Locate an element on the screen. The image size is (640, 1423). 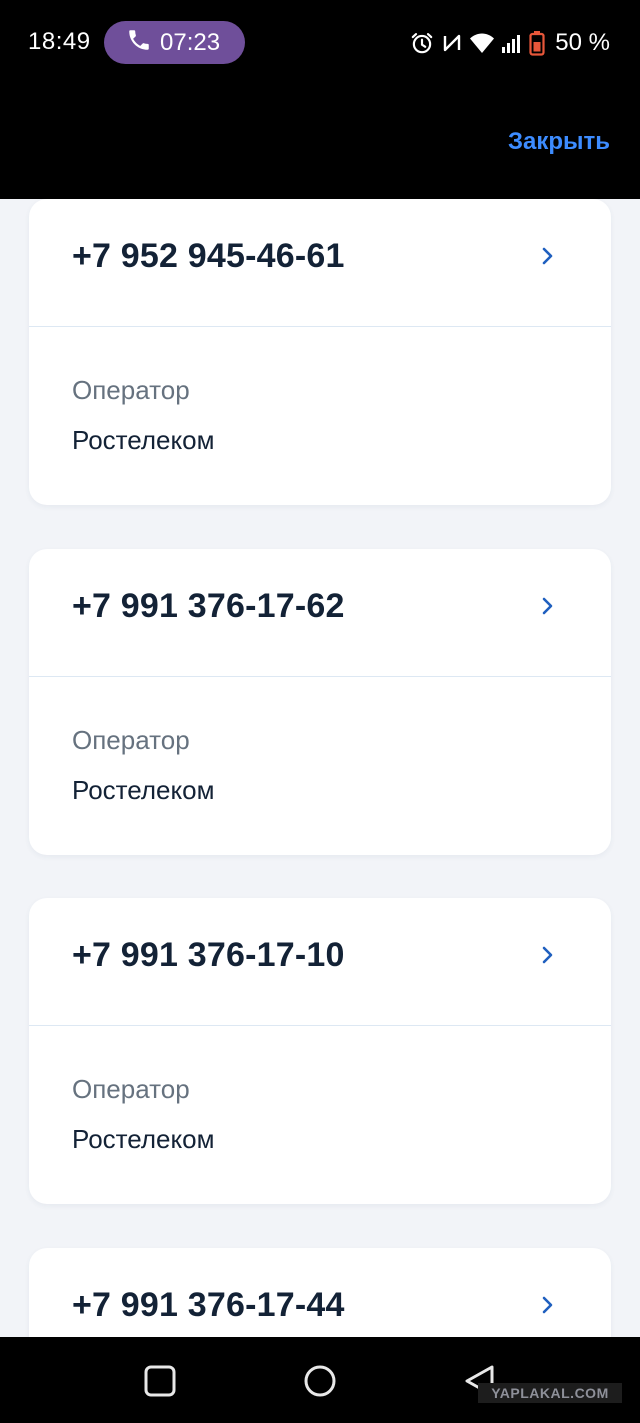
phone-card-header: +7 991 376-17-44 is located at coordinates (320, 1292).